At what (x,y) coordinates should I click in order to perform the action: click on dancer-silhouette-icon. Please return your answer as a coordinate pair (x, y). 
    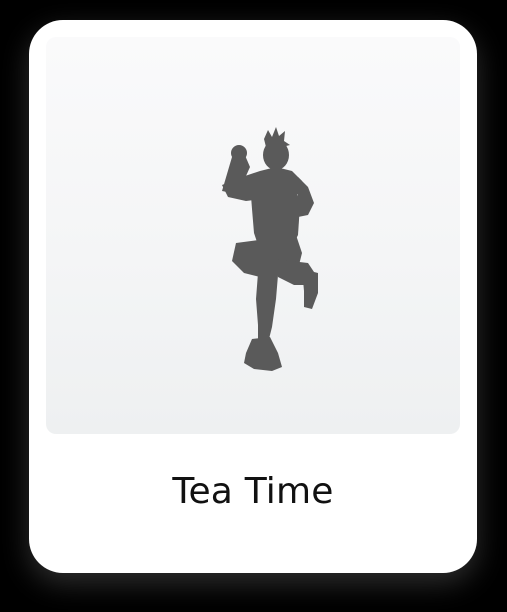
    Looking at the image, I should click on (270, 249).